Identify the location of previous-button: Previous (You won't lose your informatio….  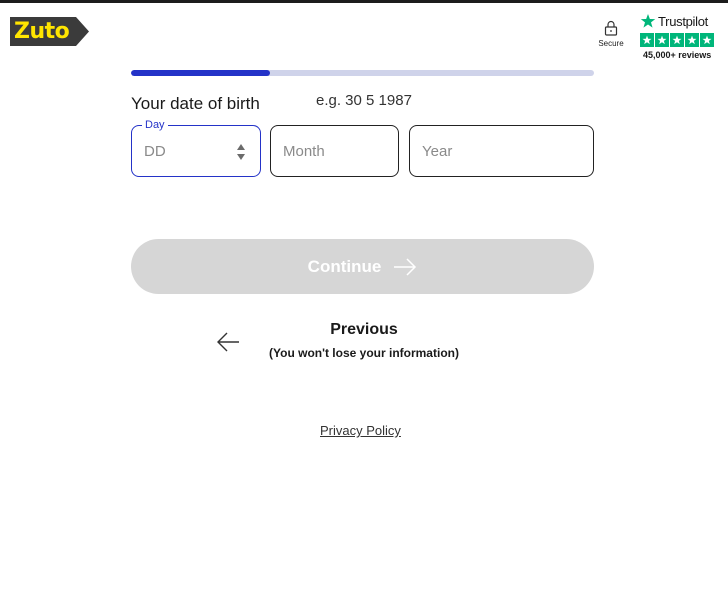
(349, 342).